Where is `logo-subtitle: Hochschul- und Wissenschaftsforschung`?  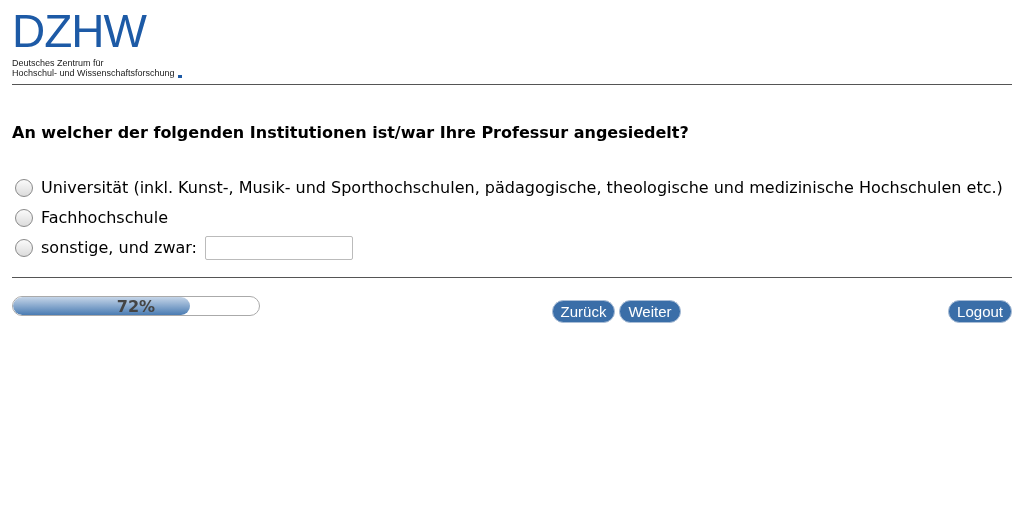 logo-subtitle: Hochschul- und Wissenschaftsforschung is located at coordinates (93, 73).